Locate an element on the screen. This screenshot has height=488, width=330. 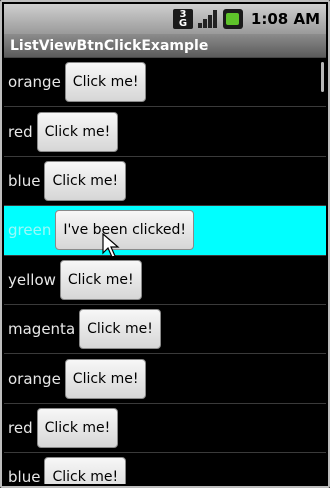
3g-icon: 3 G is located at coordinates (182, 19).